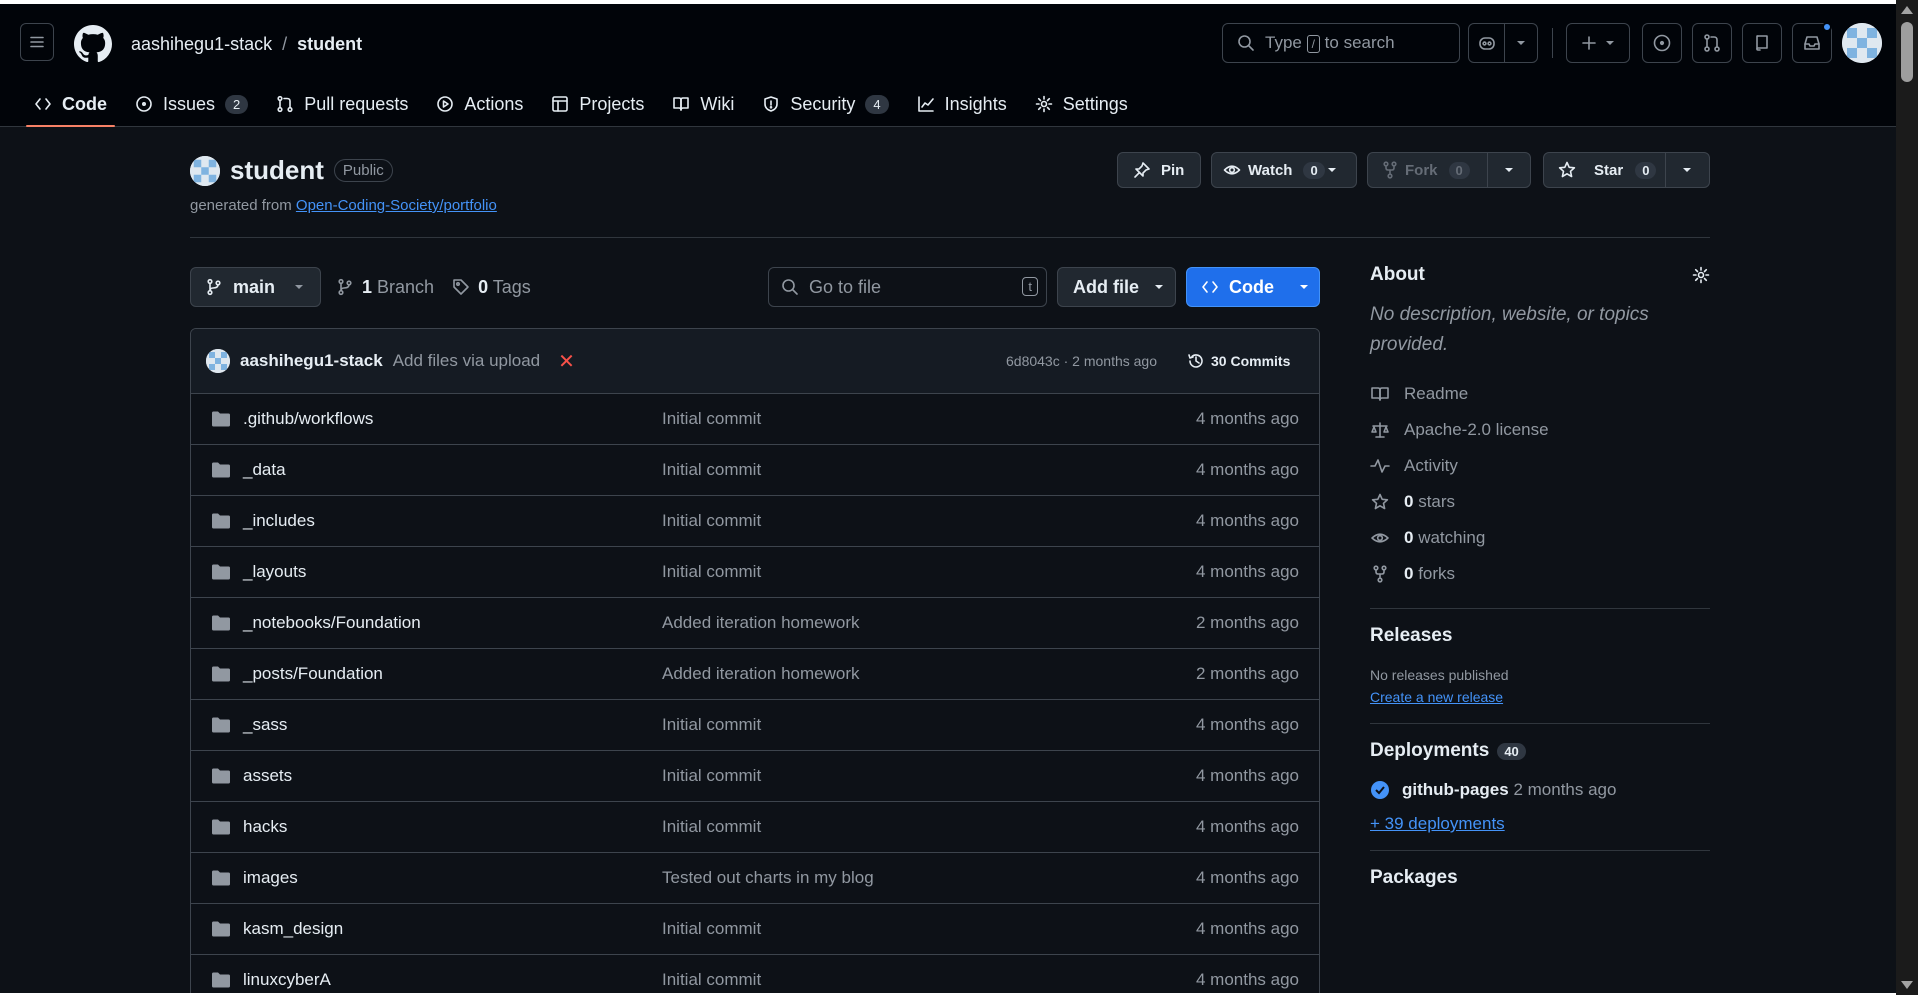 The image size is (1918, 995). I want to click on repositories-button, so click(1762, 43).